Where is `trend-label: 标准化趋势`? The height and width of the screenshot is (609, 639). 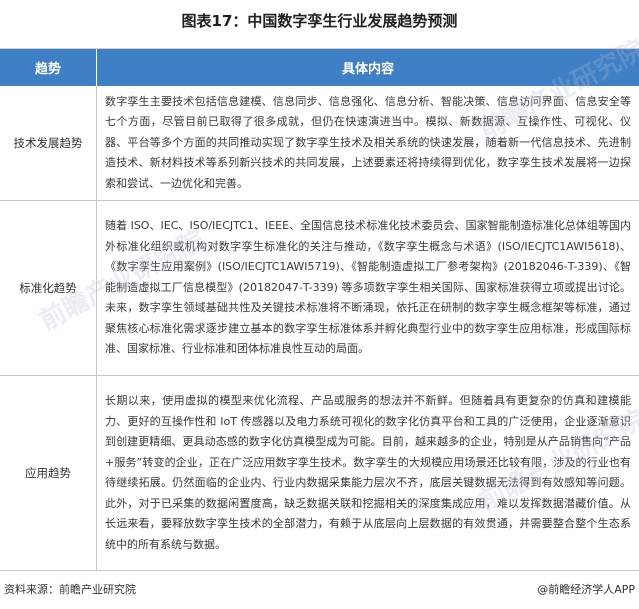 trend-label: 标准化趋势 is located at coordinates (48, 288).